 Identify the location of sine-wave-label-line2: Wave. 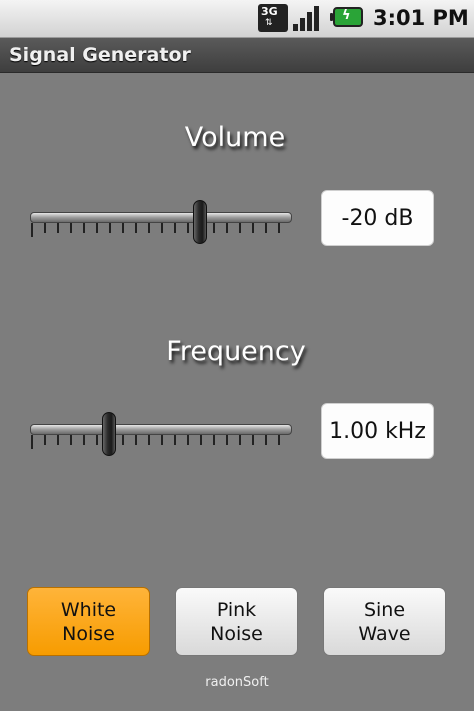
(384, 634).